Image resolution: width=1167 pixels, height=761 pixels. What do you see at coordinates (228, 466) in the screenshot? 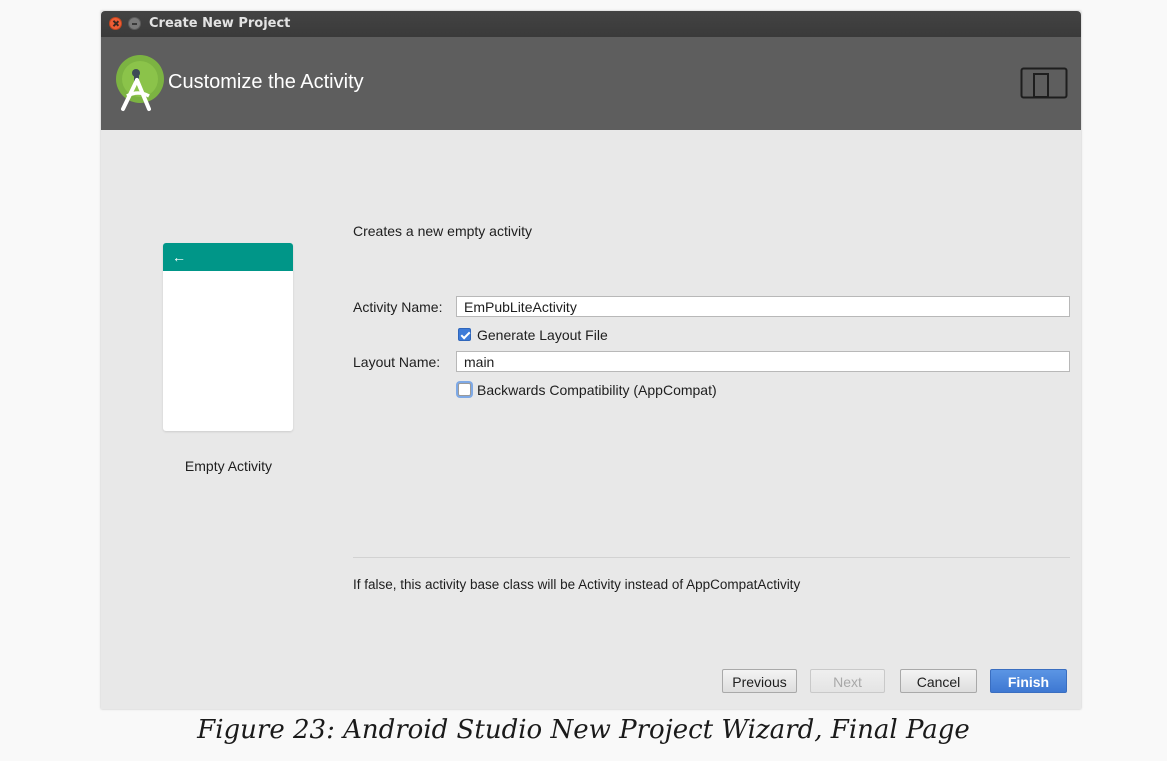
I see `template-name: Empty Activity` at bounding box center [228, 466].